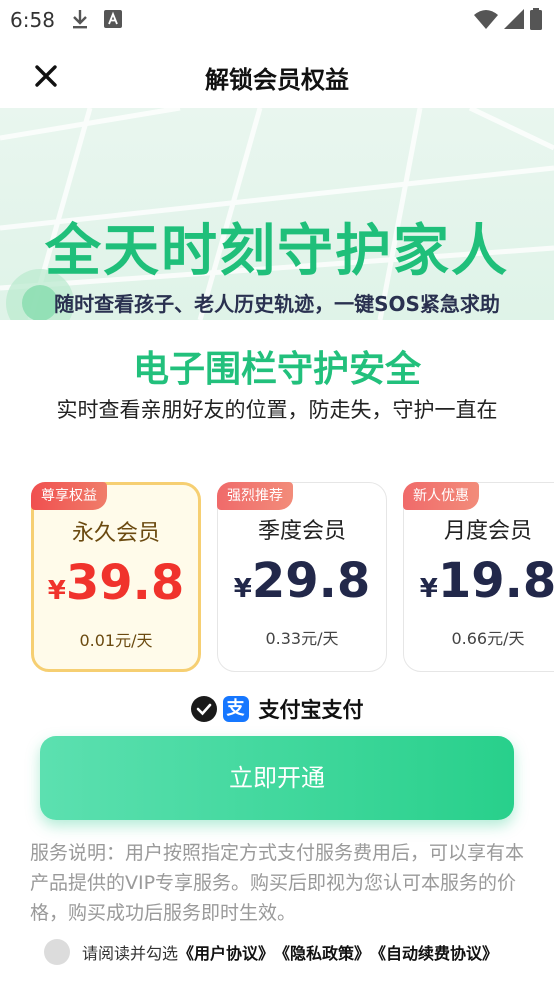  Describe the element at coordinates (486, 19) in the screenshot. I see `wifi-icon` at that location.